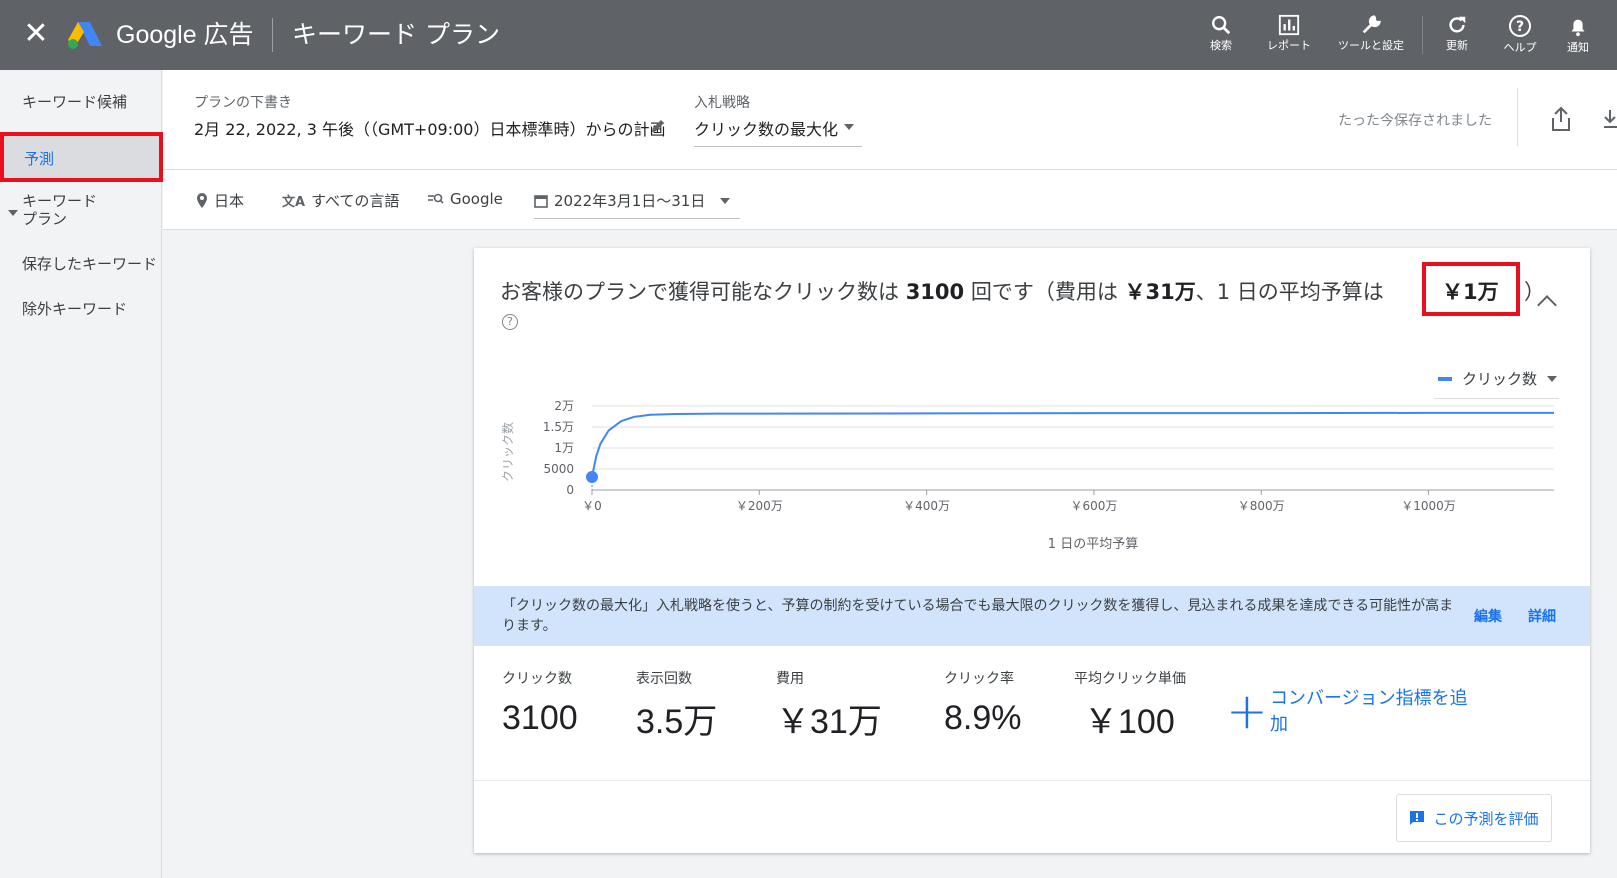 Image resolution: width=1617 pixels, height=878 pixels. What do you see at coordinates (436, 198) in the screenshot?
I see `search-network-icon` at bounding box center [436, 198].